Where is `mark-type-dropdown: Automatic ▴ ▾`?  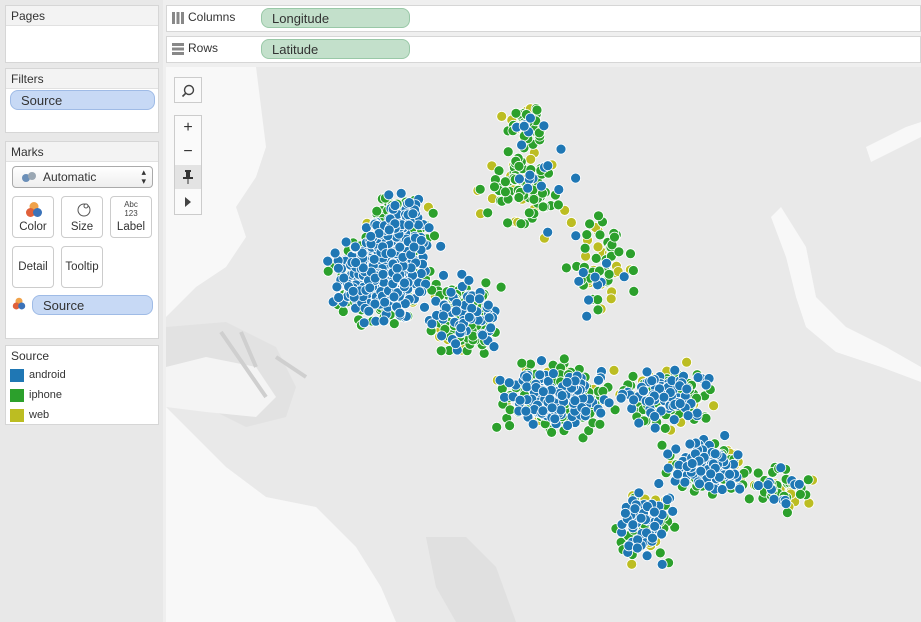
mark-type-dropdown: Automatic ▴ ▾ is located at coordinates (82, 177).